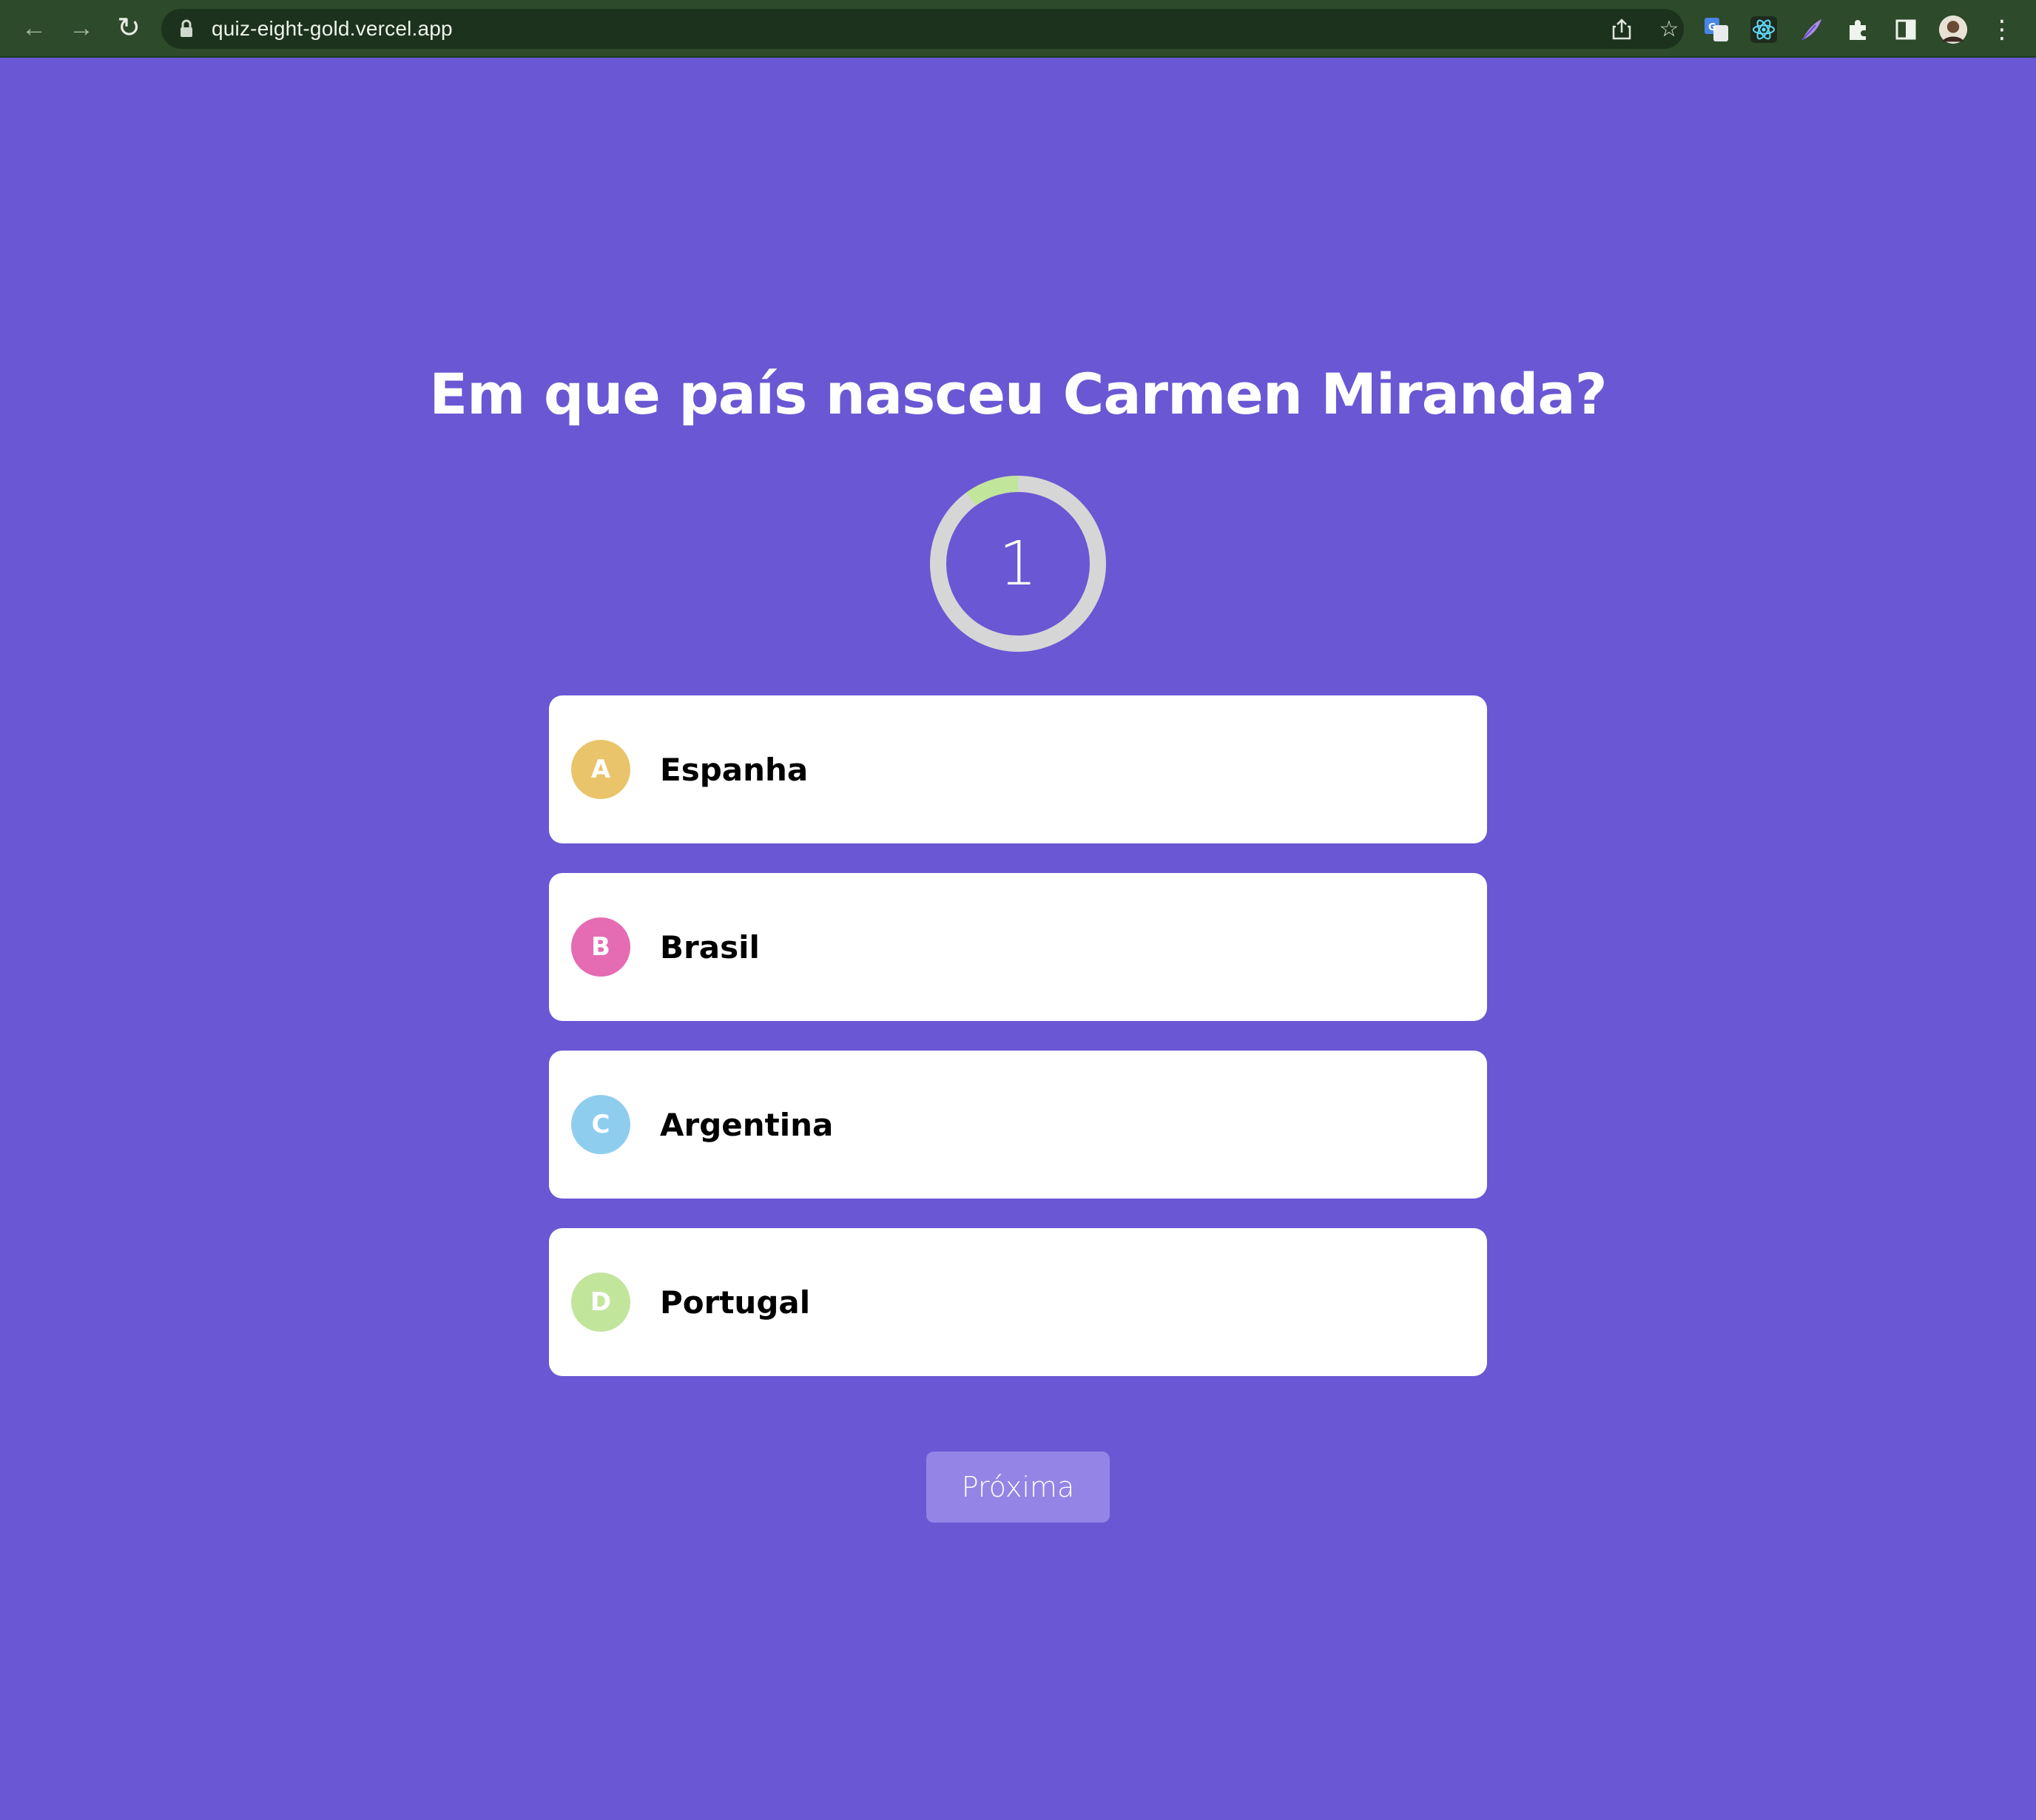 The width and height of the screenshot is (2036, 1820). I want to click on react-devtools-icon, so click(1764, 30).